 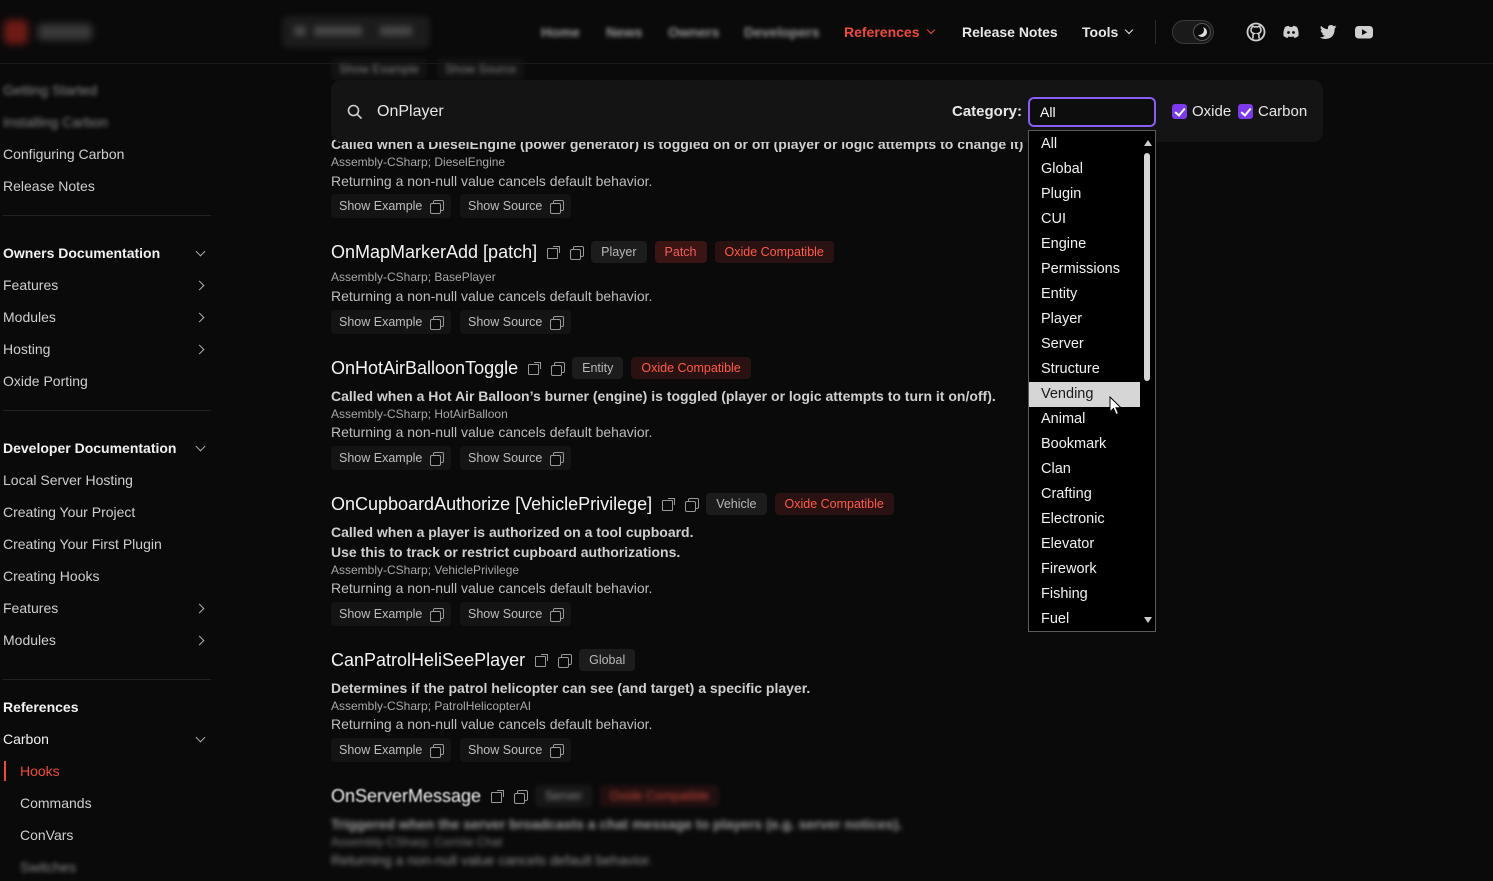 I want to click on sidebar-item-carbon: Carbon, so click(x=26, y=739).